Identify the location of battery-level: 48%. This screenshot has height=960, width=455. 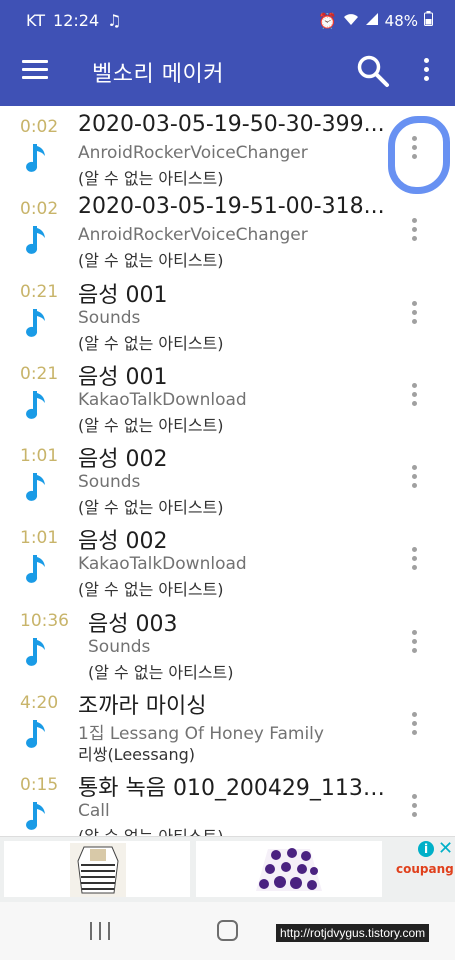
(401, 20).